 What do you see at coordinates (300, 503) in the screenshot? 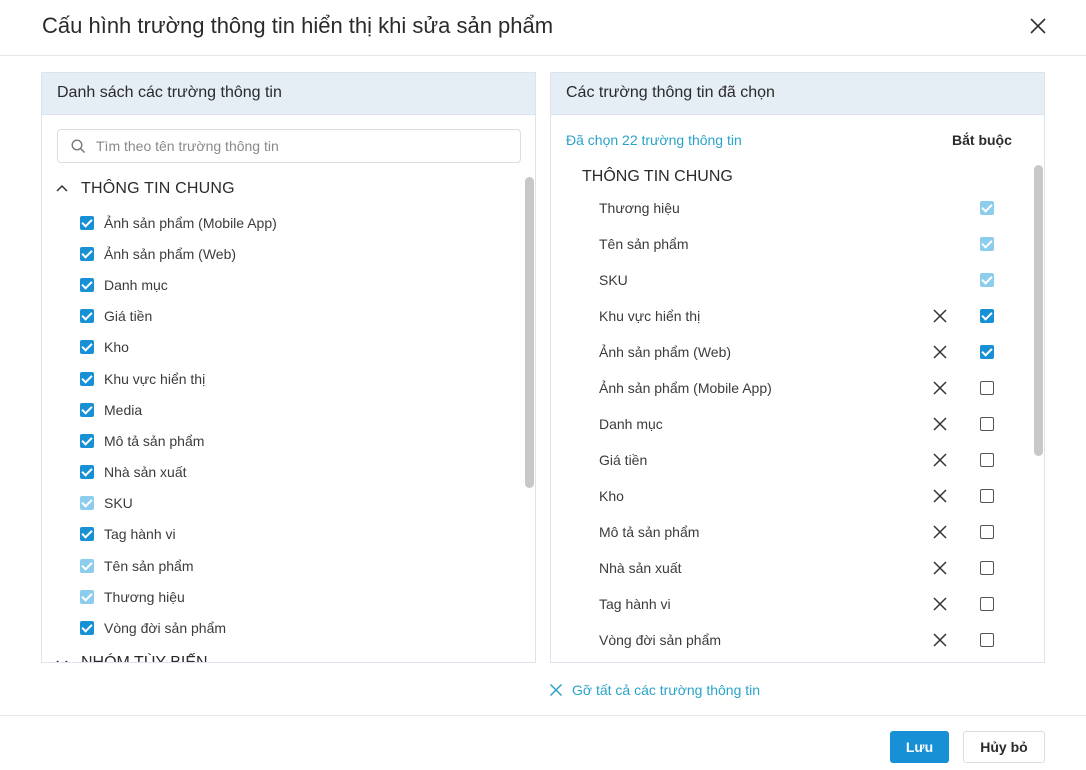
I see `available-field-item: SKU` at bounding box center [300, 503].